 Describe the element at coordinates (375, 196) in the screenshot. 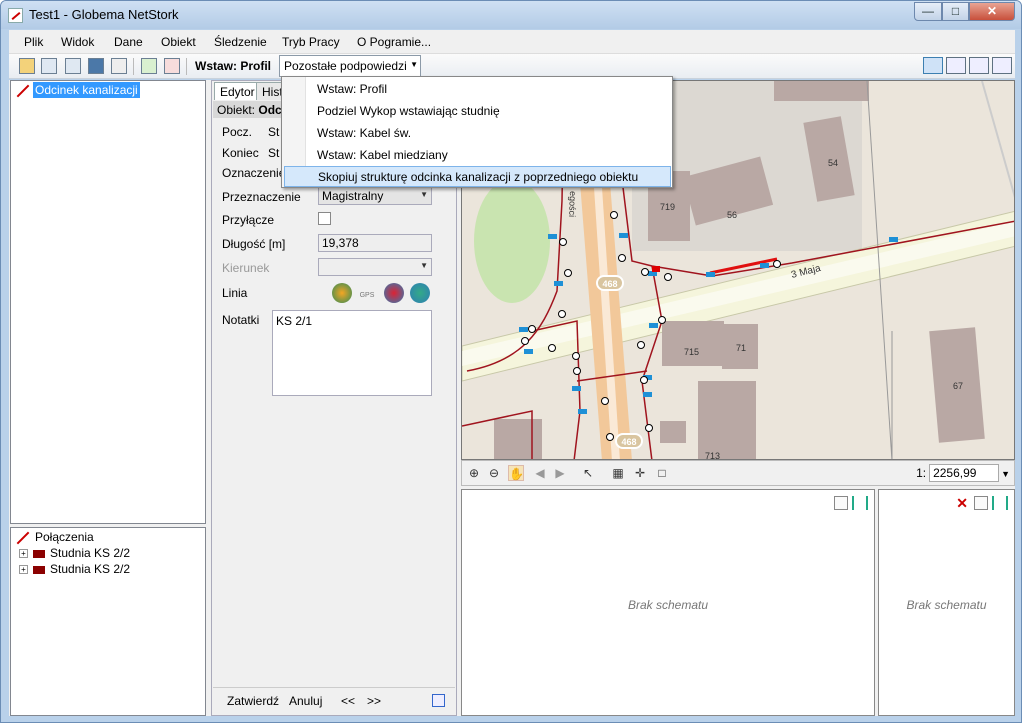

I see `przeznaczenie-select: Magistralny` at that location.